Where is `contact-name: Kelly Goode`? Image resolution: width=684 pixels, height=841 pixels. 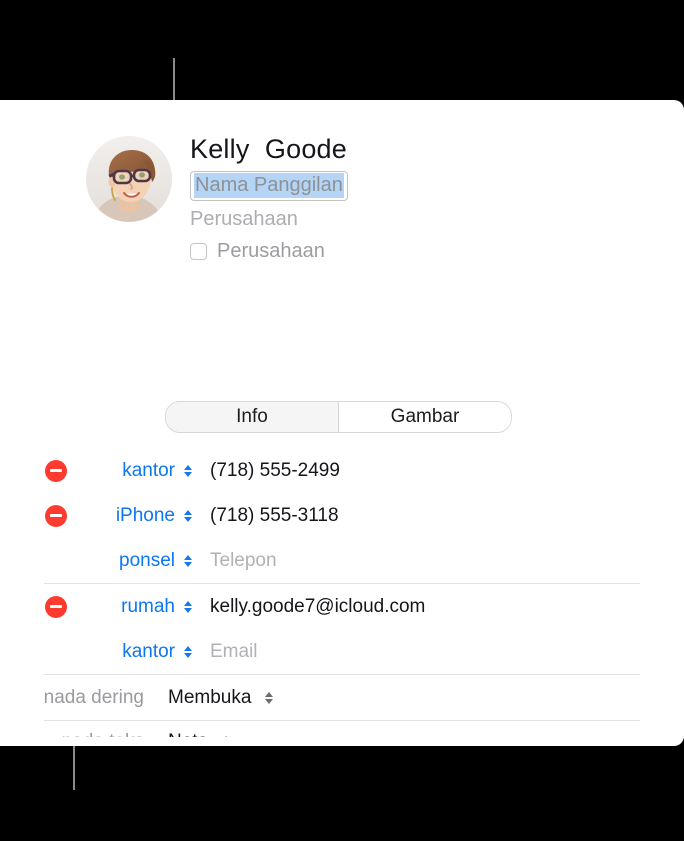
contact-name: Kelly Goode is located at coordinates (268, 149).